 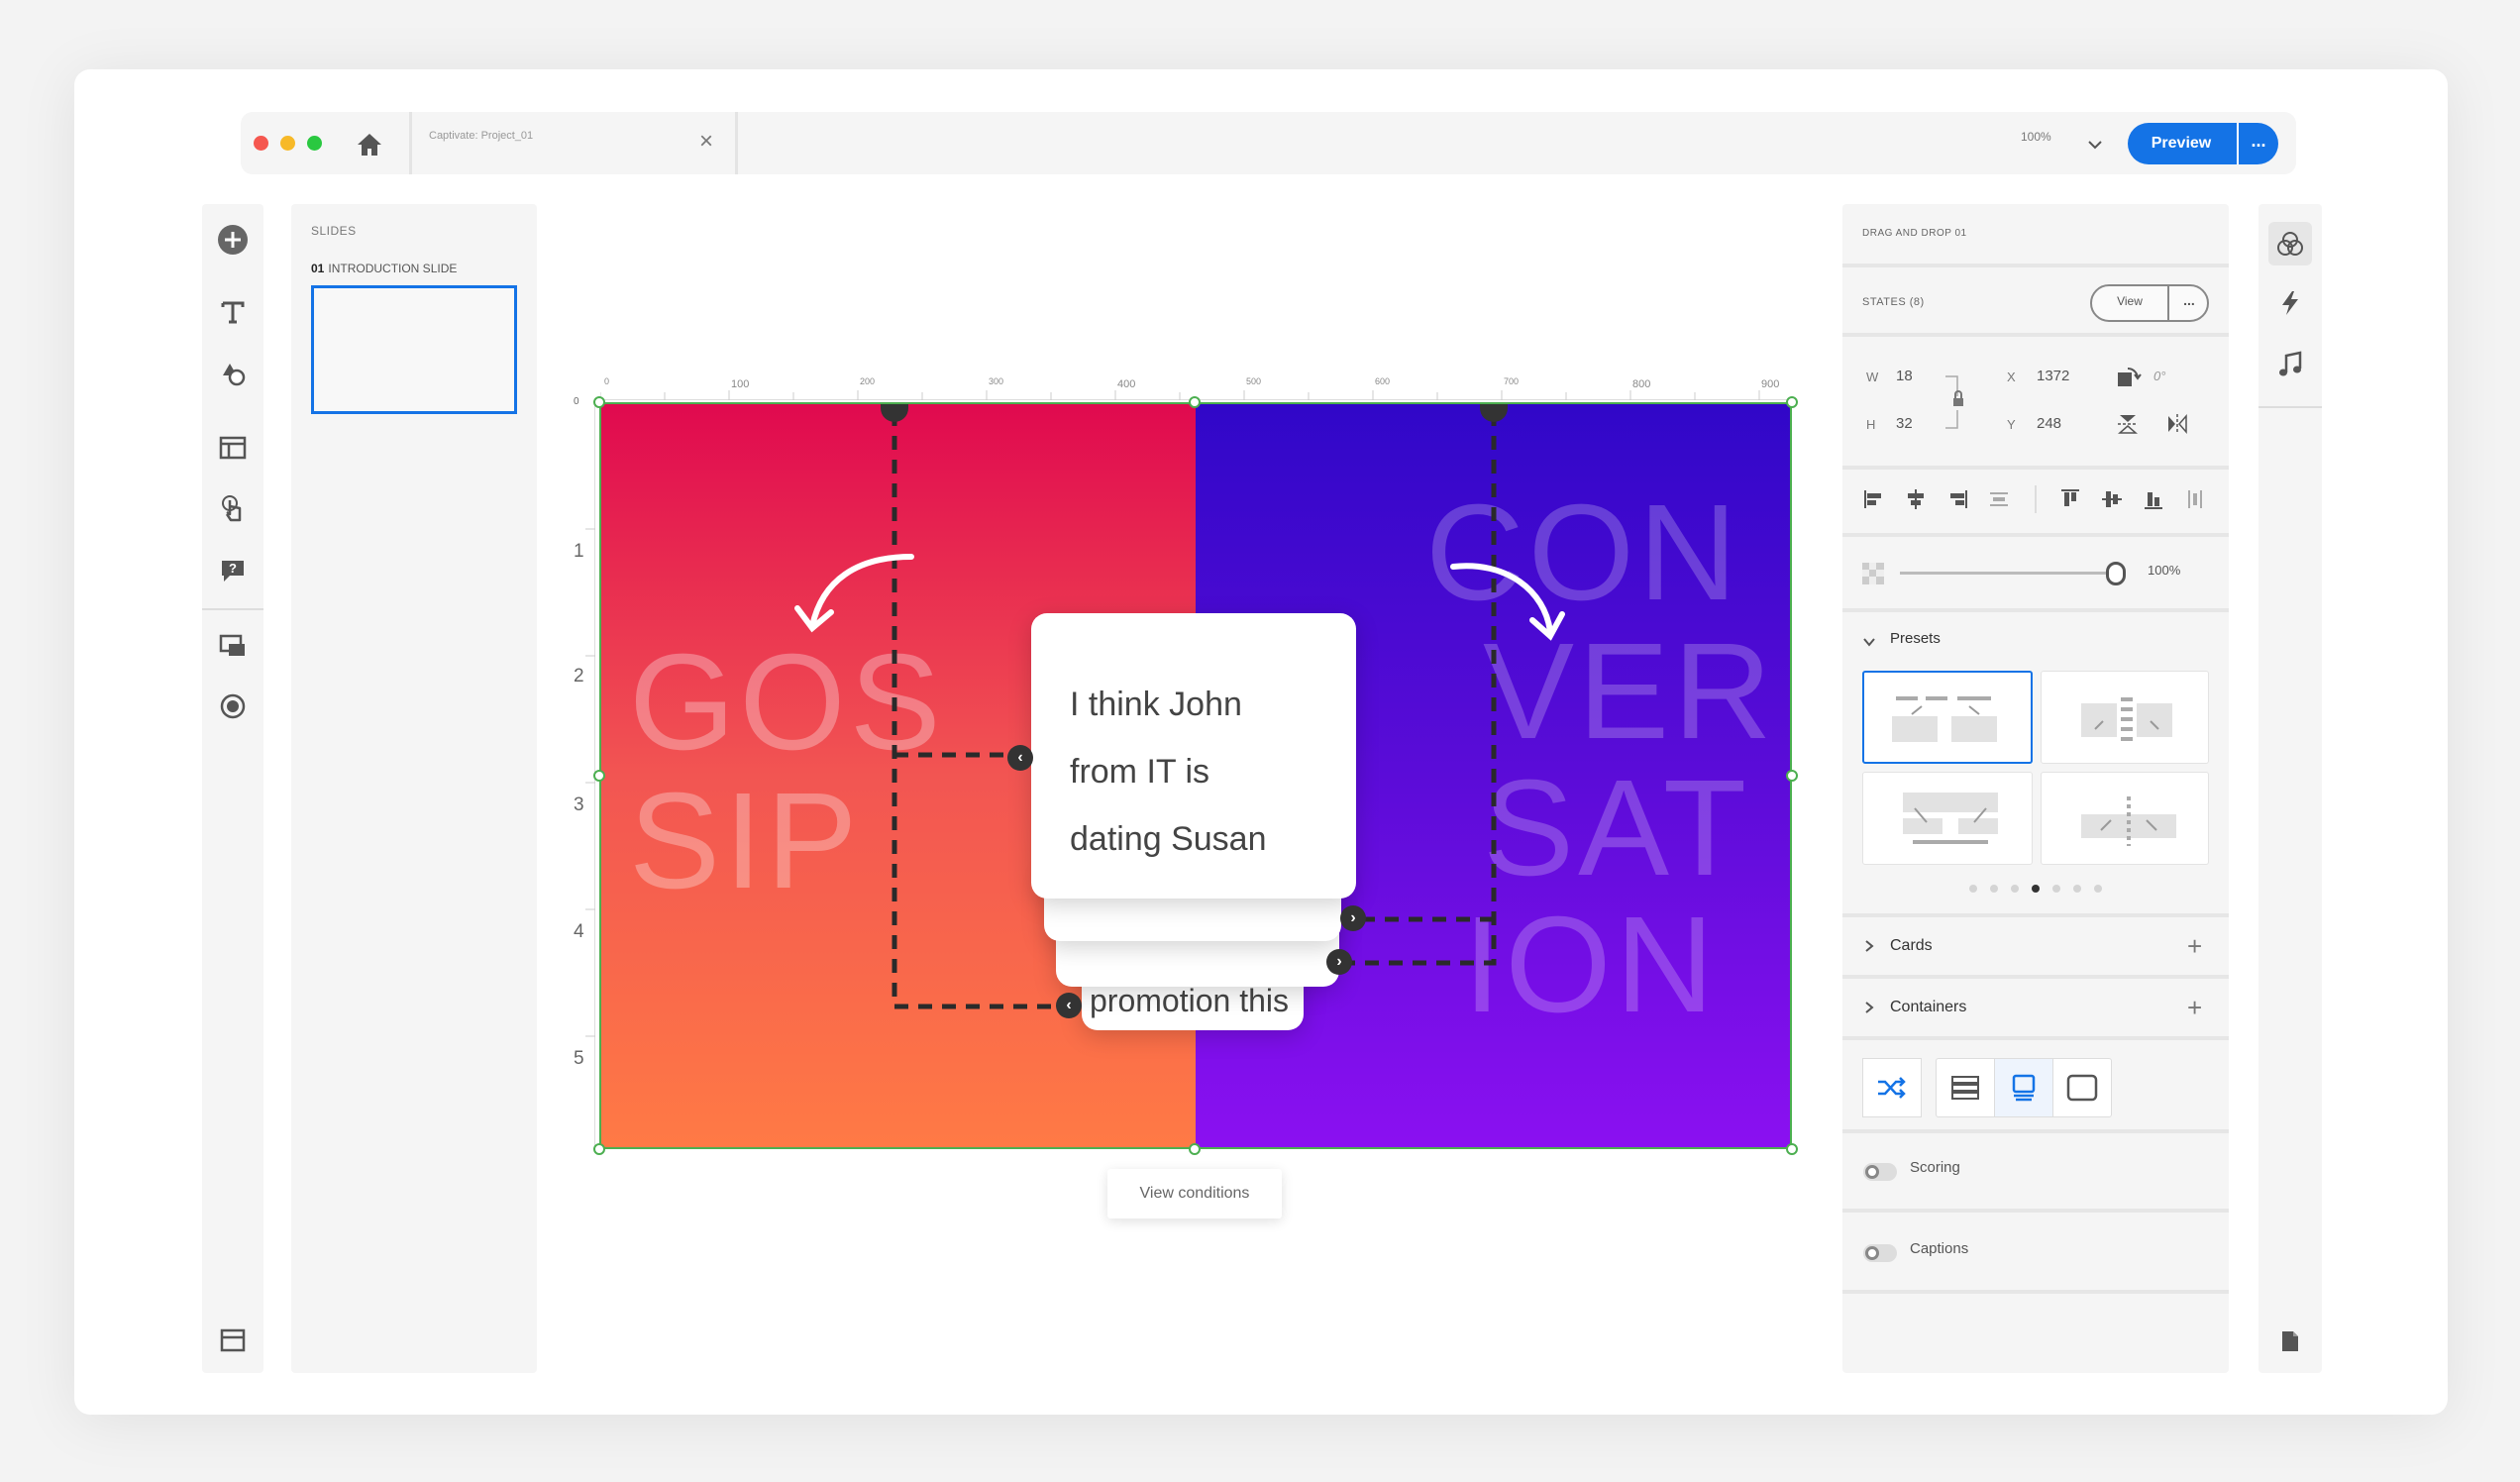 I want to click on captions-toggle, so click(x=1880, y=1253).